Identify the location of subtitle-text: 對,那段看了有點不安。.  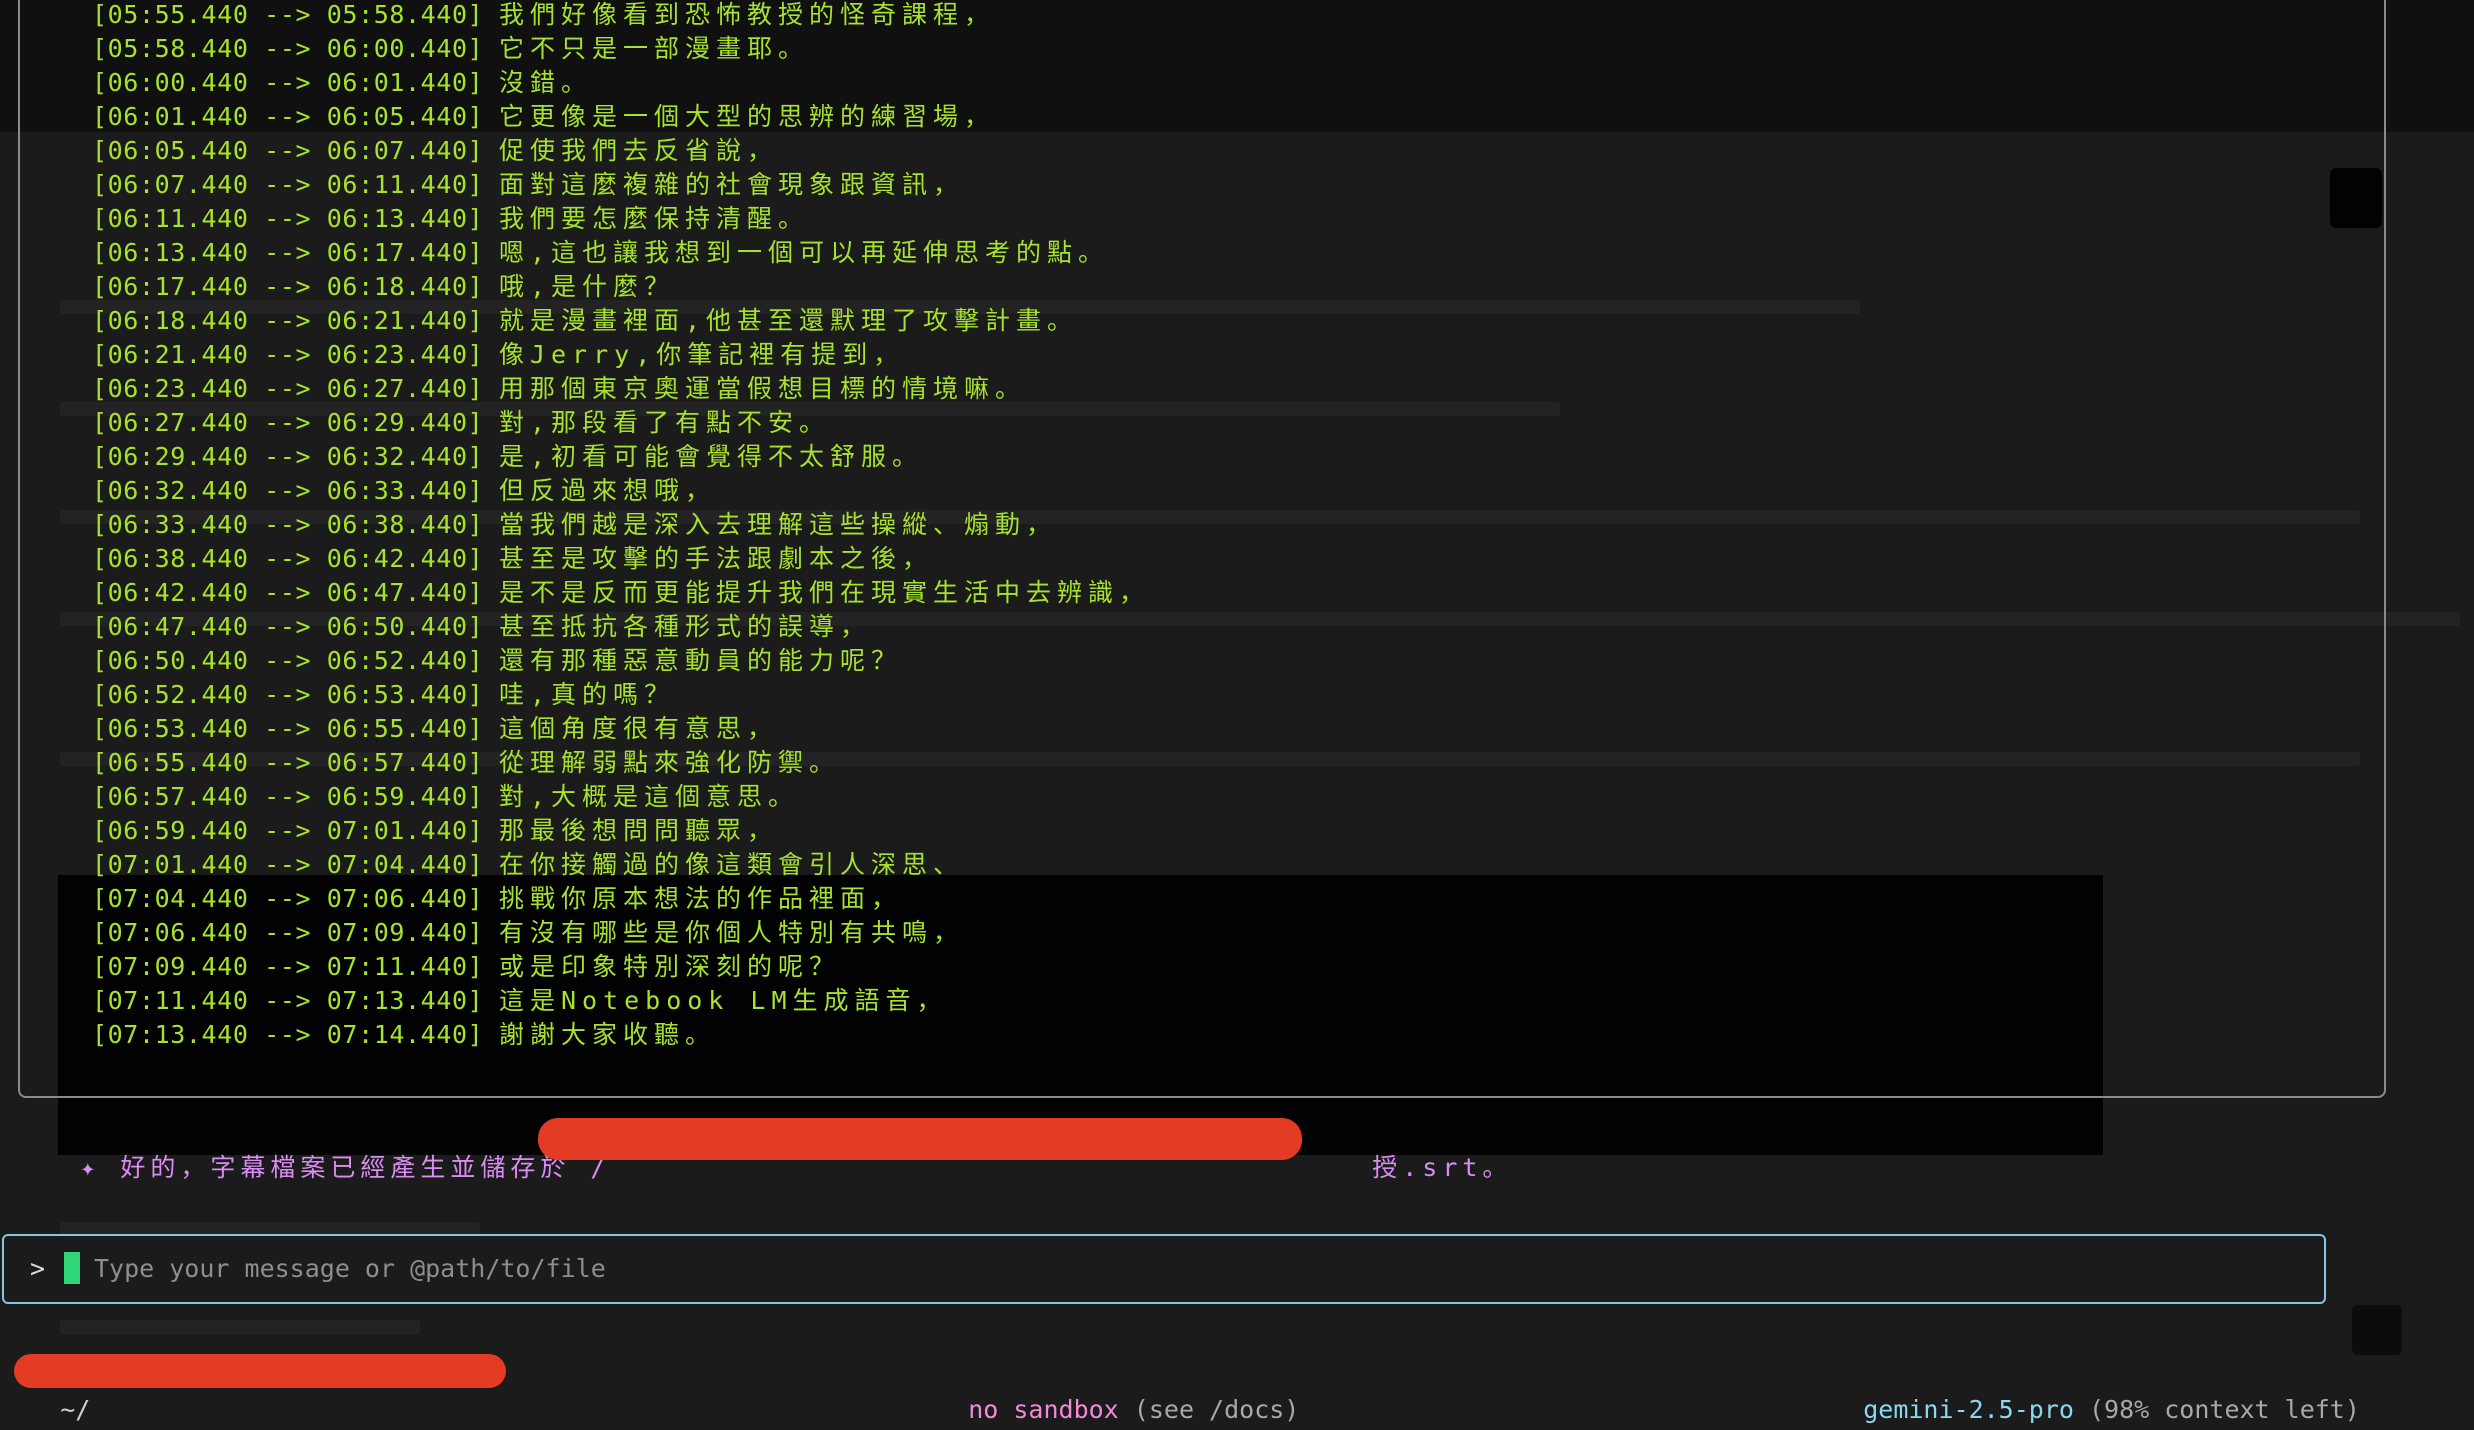
(664, 422).